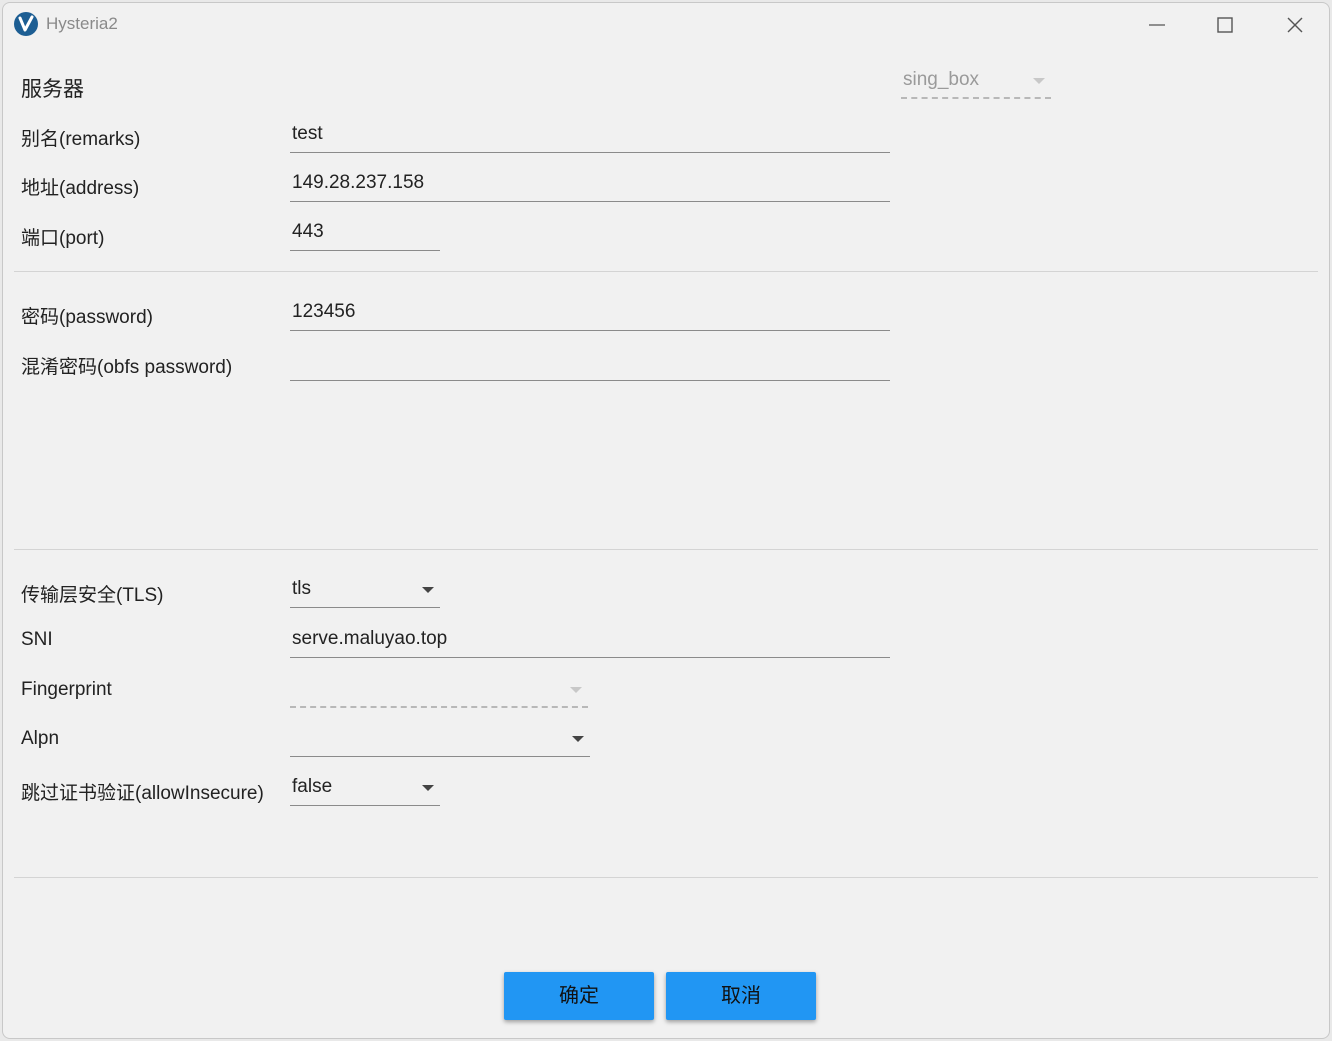 Image resolution: width=1332 pixels, height=1041 pixels. What do you see at coordinates (590, 365) in the screenshot?
I see `obfs-password-input` at bounding box center [590, 365].